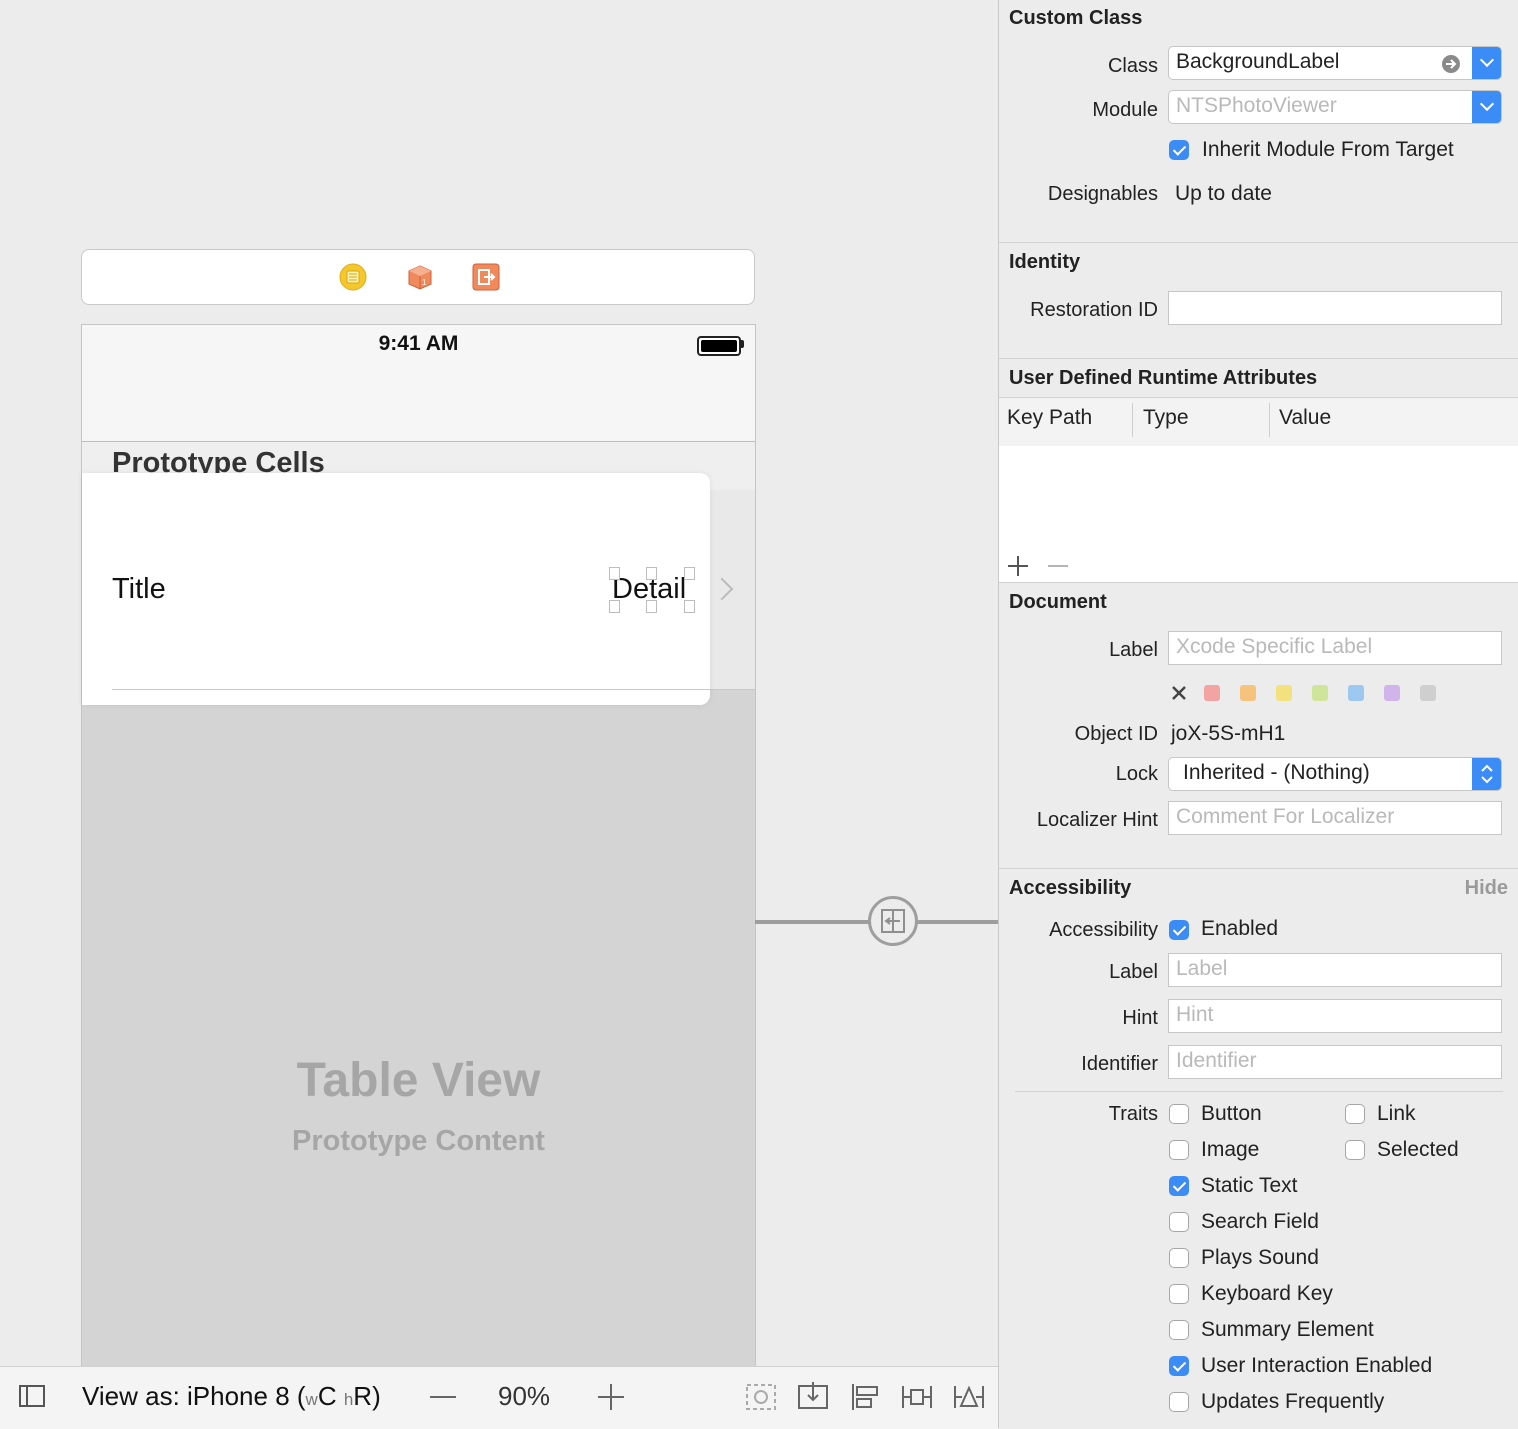 The height and width of the screenshot is (1429, 1518). I want to click on clear-color-icon, so click(1179, 693).